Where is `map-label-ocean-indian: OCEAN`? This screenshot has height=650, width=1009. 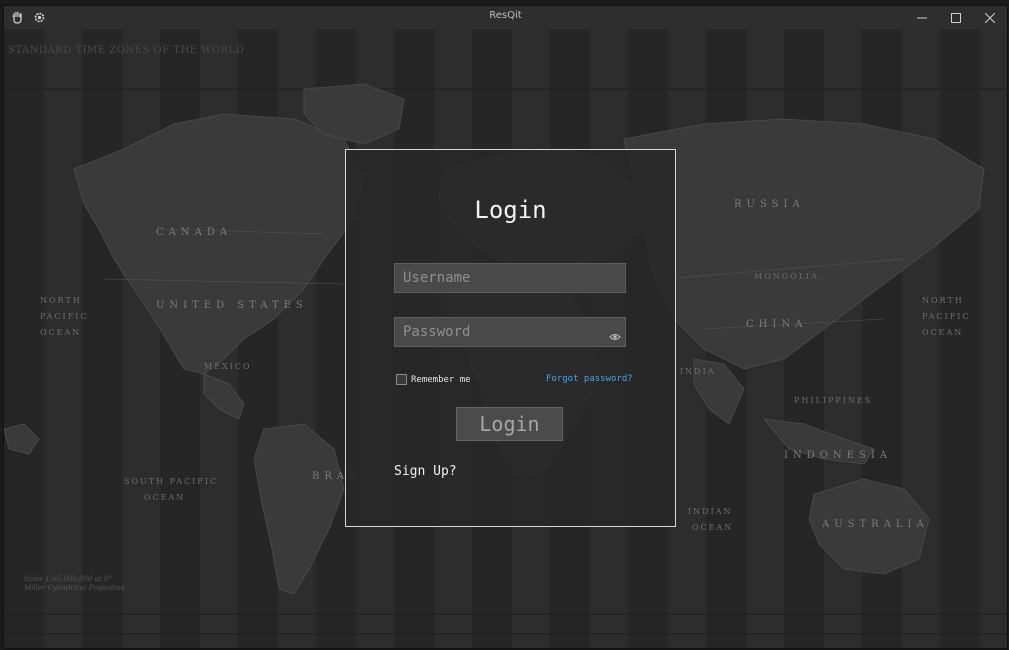 map-label-ocean-indian: OCEAN is located at coordinates (713, 527).